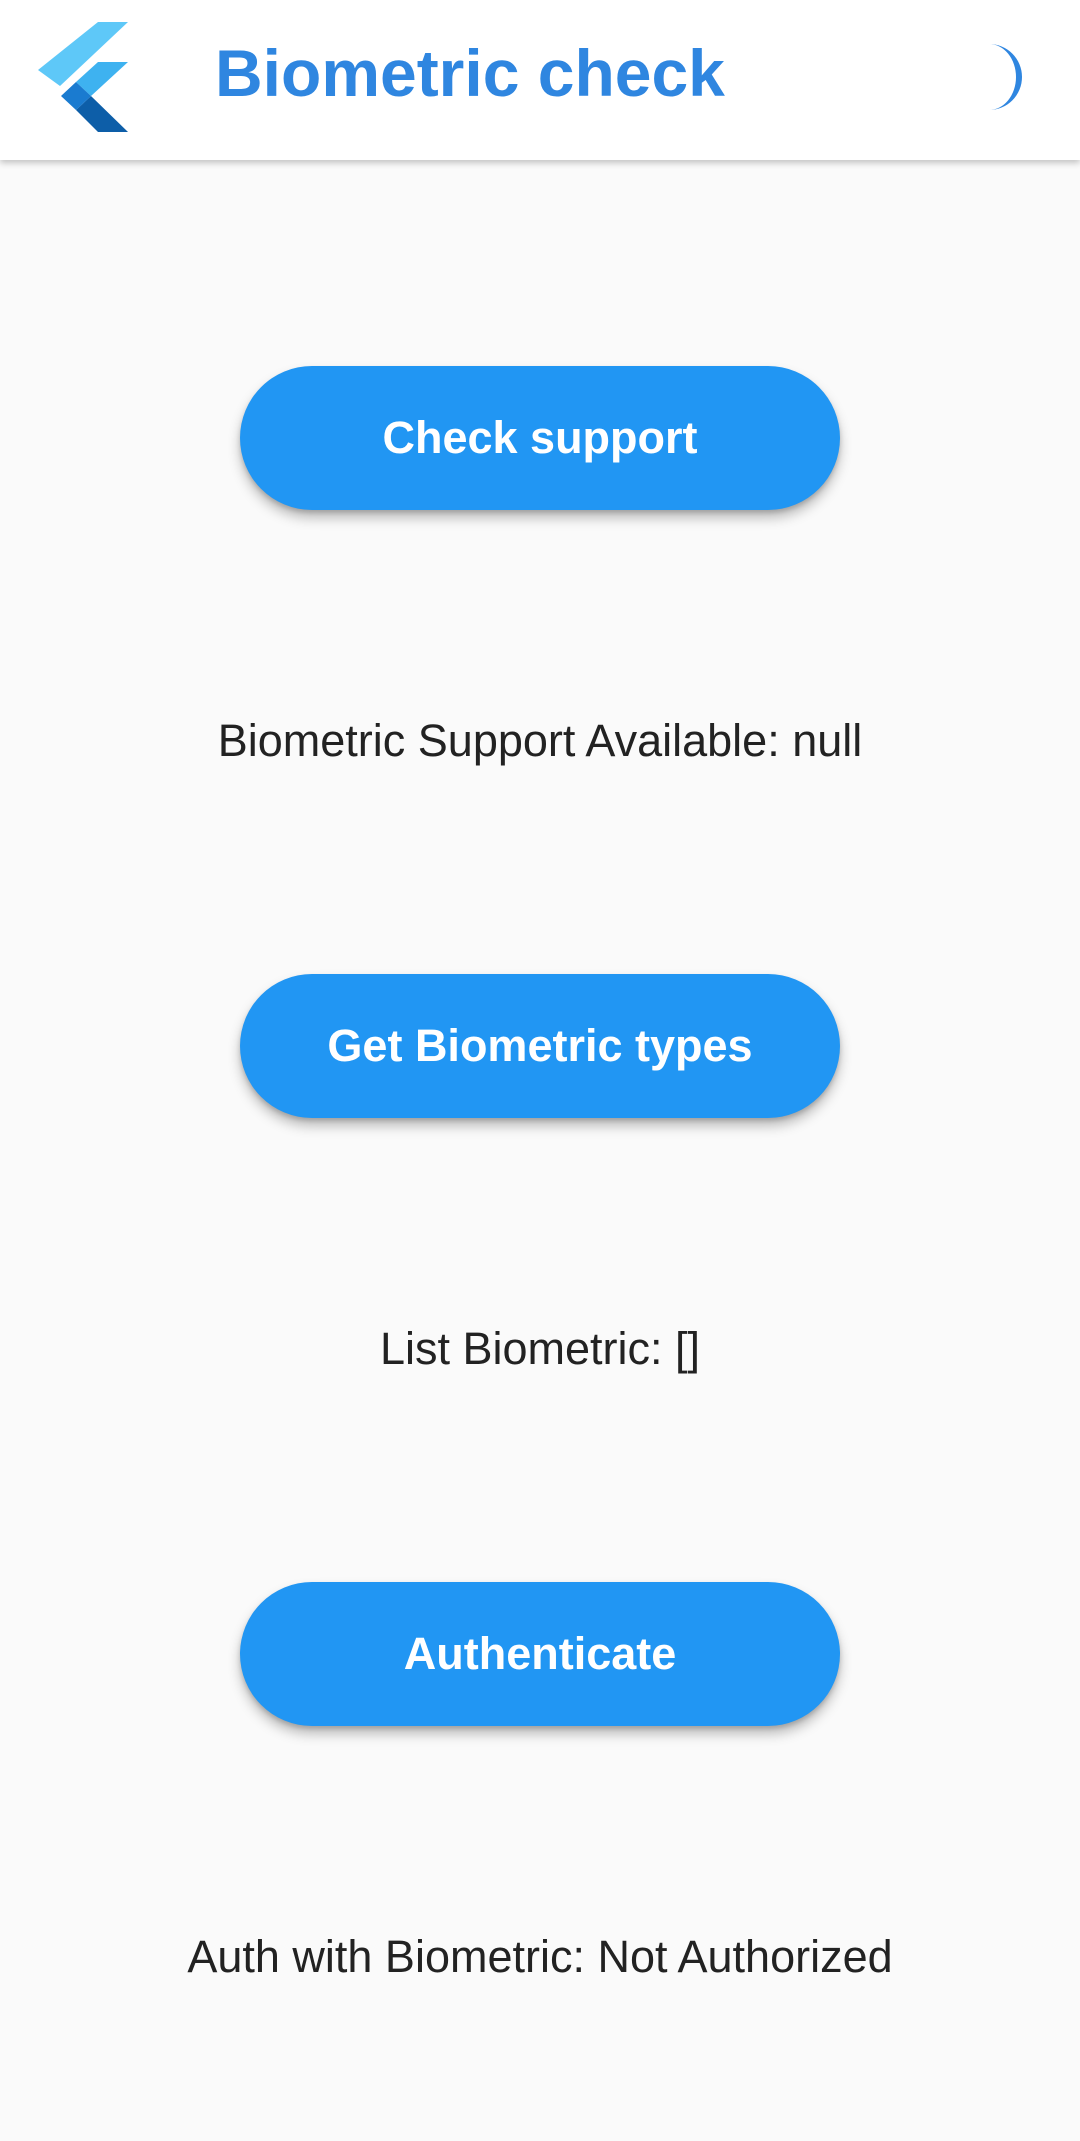 Image resolution: width=1080 pixels, height=2141 pixels. Describe the element at coordinates (470, 73) in the screenshot. I see `app-title: Biometric check` at that location.